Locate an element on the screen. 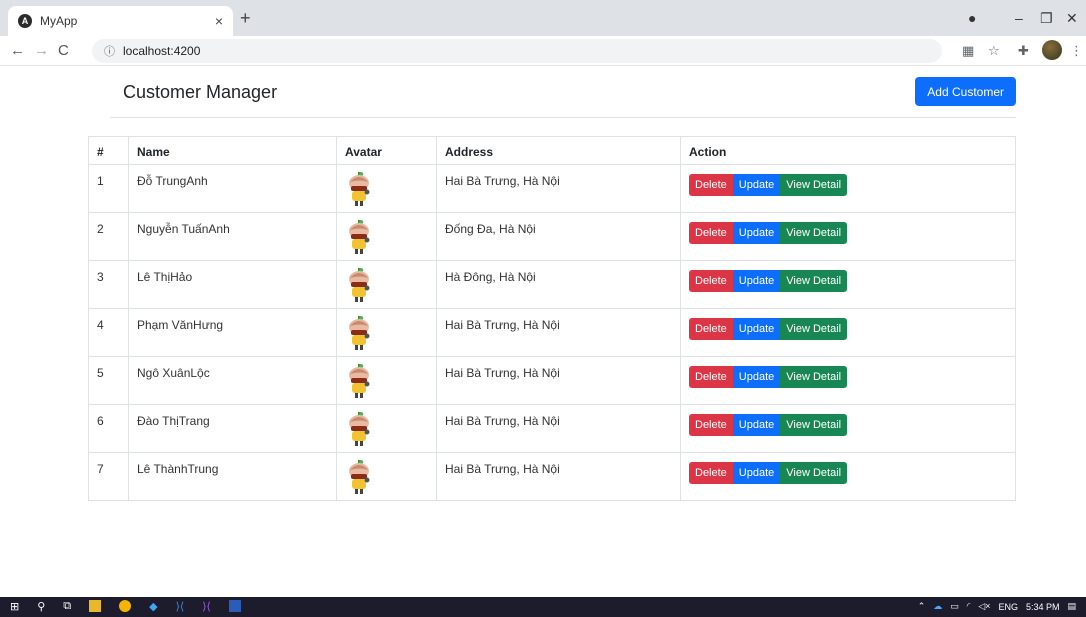 The height and width of the screenshot is (617, 1086). url-input: ⓘ localhost:4200 is located at coordinates (517, 51).